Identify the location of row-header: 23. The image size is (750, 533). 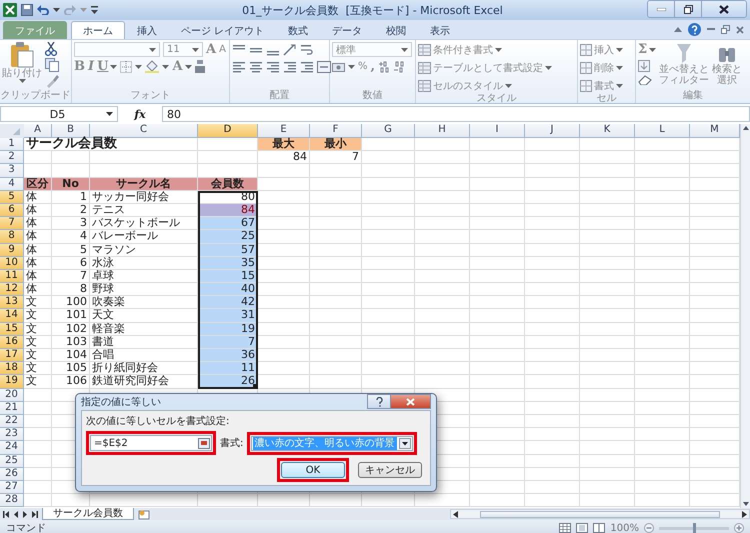
(12, 435).